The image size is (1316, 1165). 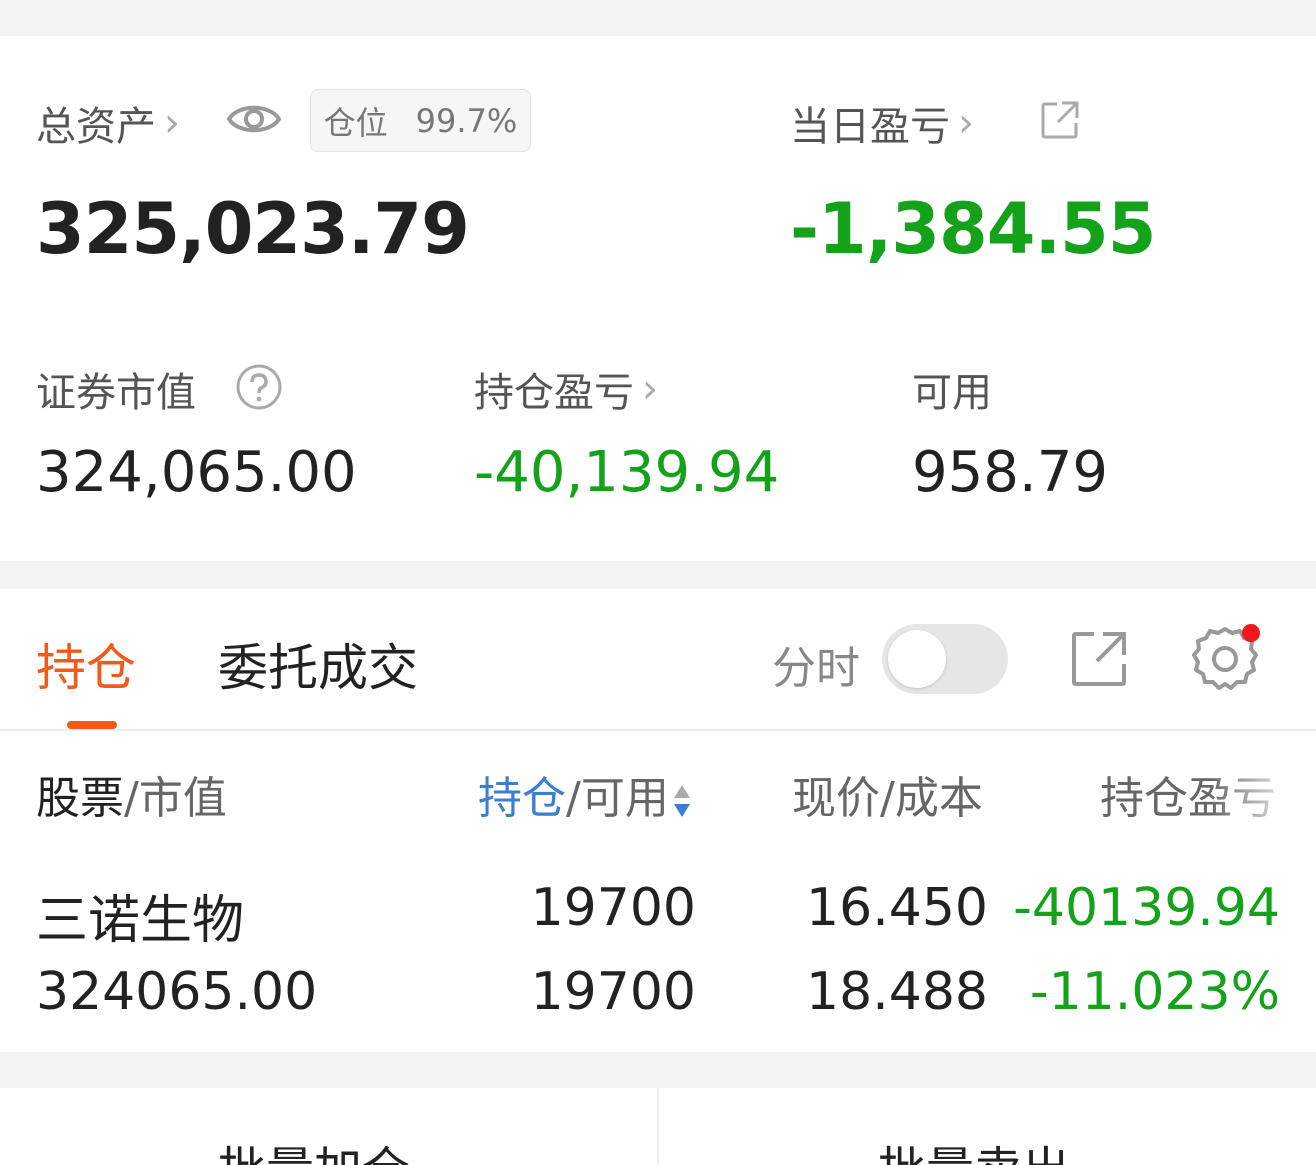 I want to click on section-spacer, so click(x=658, y=575).